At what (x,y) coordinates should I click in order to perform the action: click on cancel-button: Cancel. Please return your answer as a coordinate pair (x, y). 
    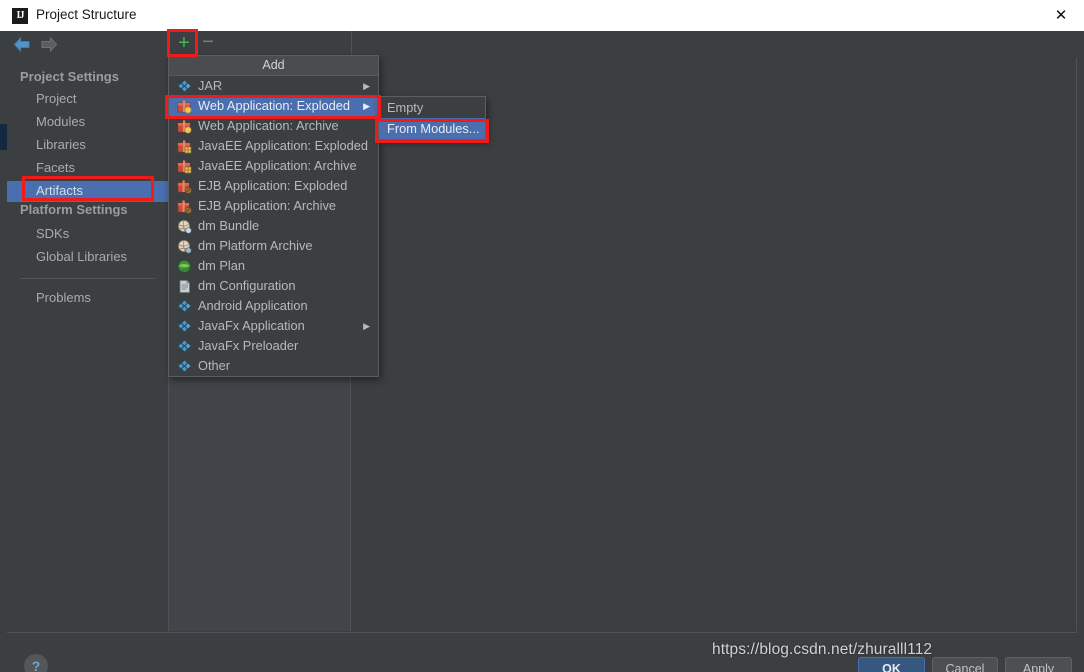
    Looking at the image, I should click on (965, 664).